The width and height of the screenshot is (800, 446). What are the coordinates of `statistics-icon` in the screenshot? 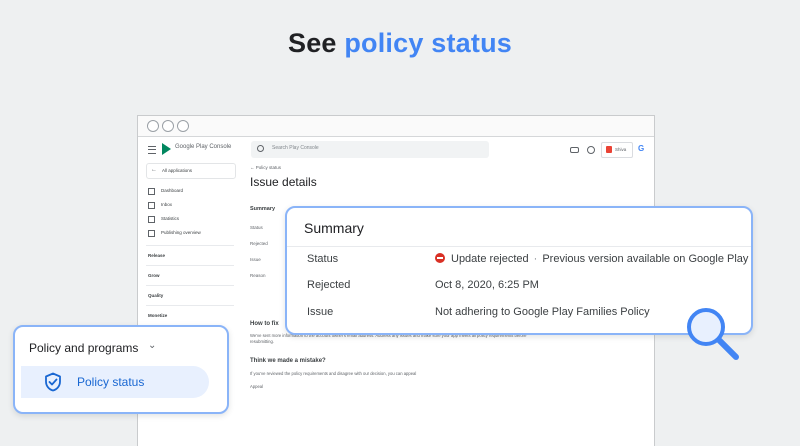 It's located at (151, 219).